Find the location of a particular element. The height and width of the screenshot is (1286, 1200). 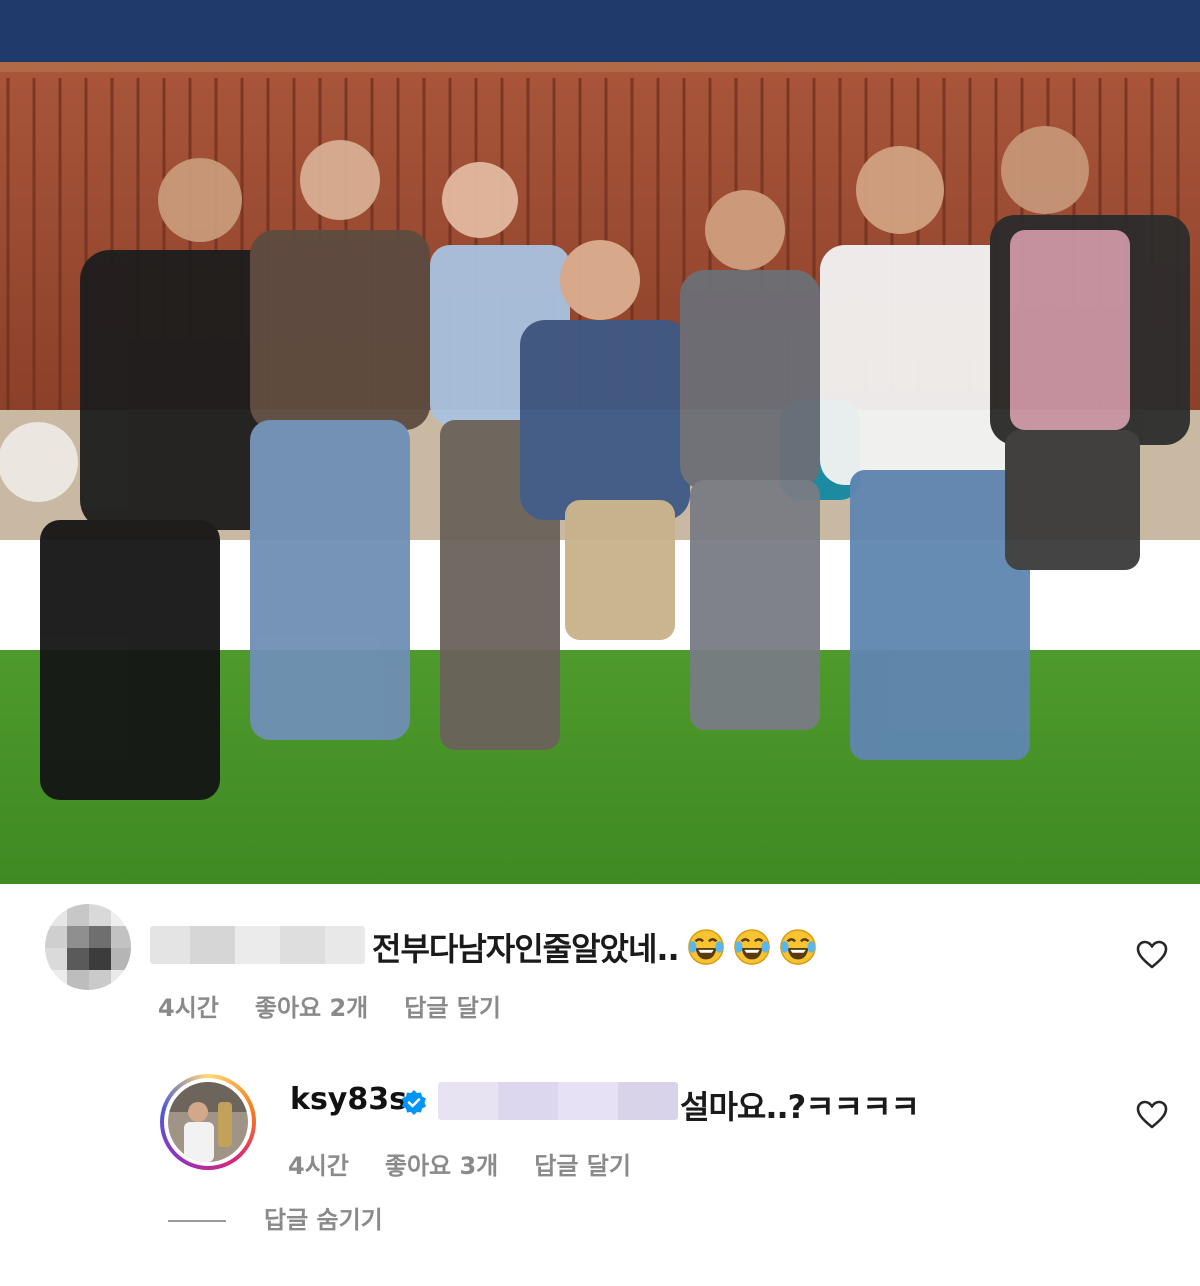

hide-replies-button: 답글 숨기기 is located at coordinates (275, 1217).